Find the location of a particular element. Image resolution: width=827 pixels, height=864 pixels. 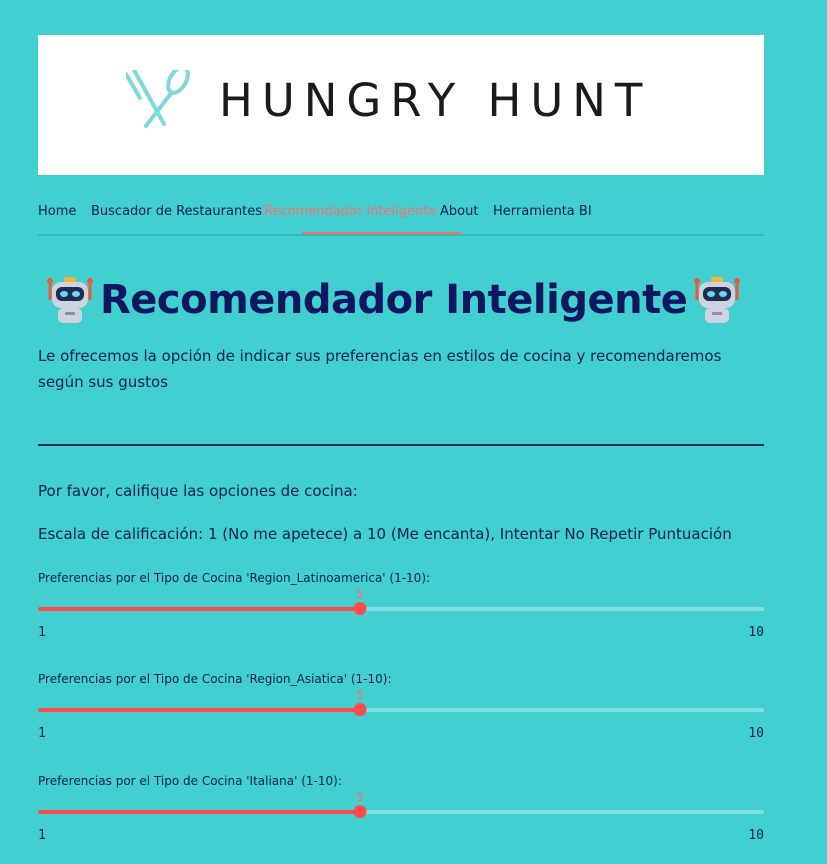

header-banner: HUNGRY HUNT is located at coordinates (401, 105).